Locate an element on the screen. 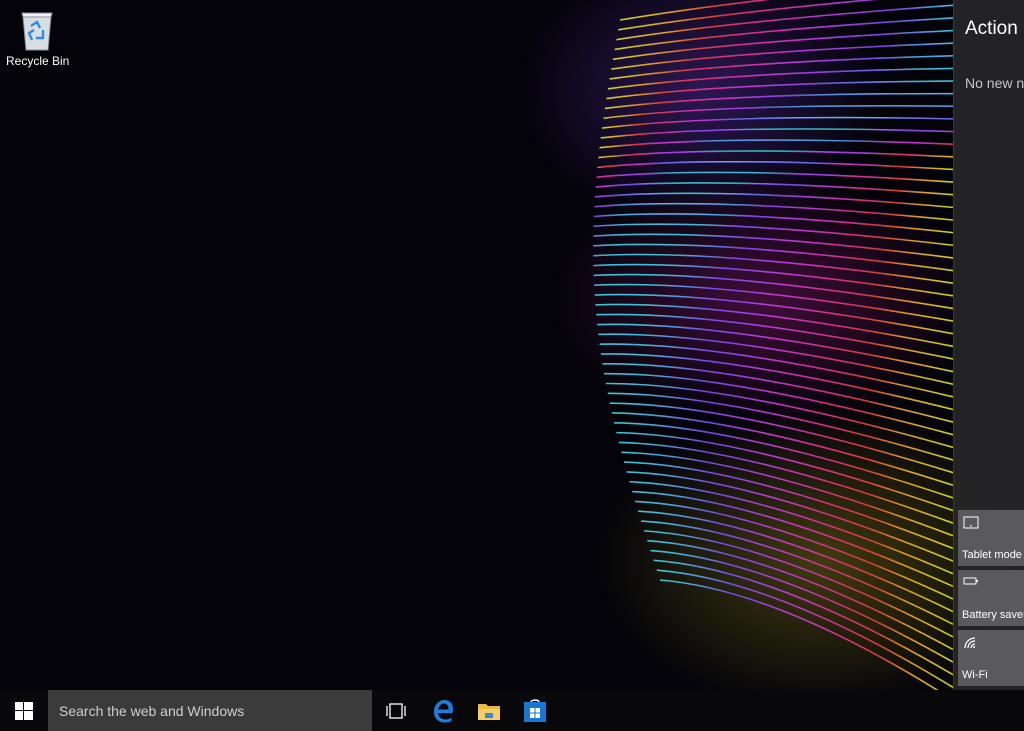  quick-action-label: Tablet mode is located at coordinates (992, 555).